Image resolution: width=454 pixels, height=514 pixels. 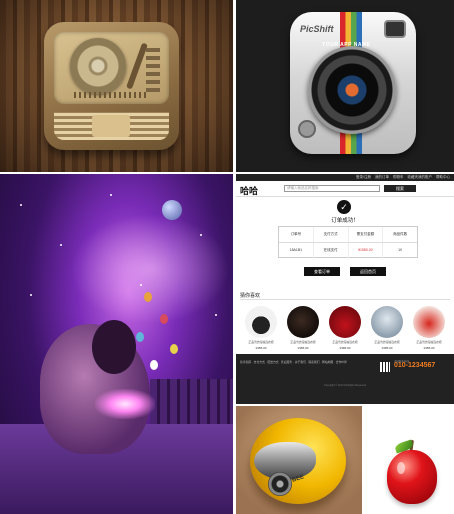 I want to click on speaker-sticker: BEE, so click(x=298, y=479).